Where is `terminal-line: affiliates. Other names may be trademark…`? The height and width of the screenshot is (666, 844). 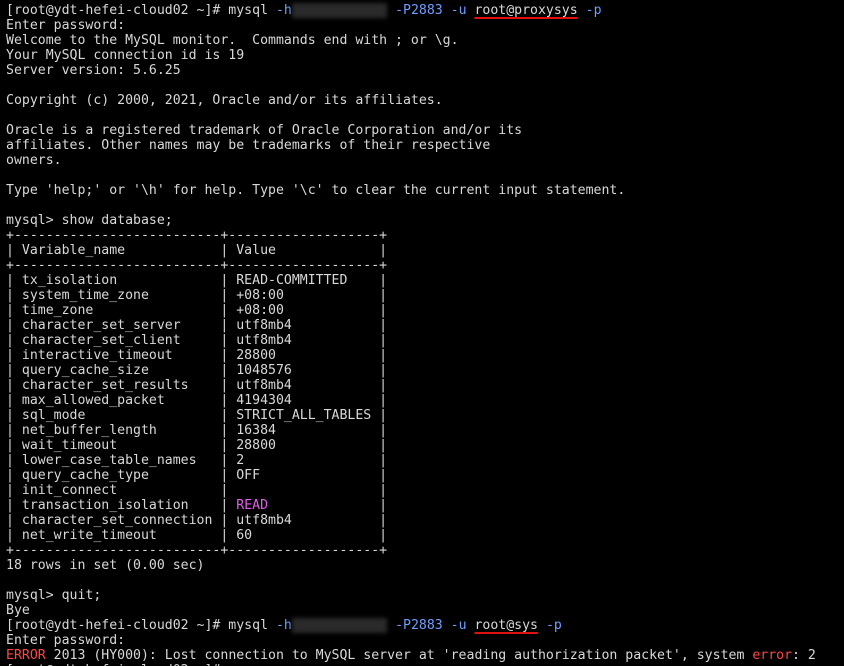
terminal-line: affiliates. Other names may be trademark… is located at coordinates (425, 145).